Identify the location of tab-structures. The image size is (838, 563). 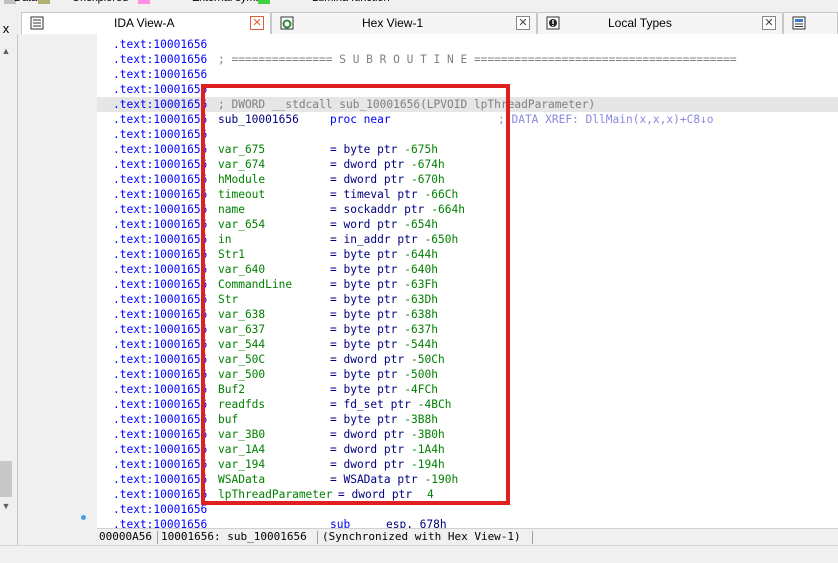
(810, 23).